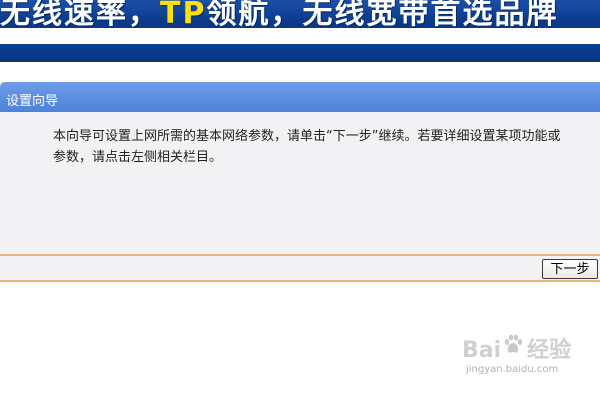 This screenshot has height=400, width=600. Describe the element at coordinates (300, 36) in the screenshot. I see `banner-white-band` at that location.